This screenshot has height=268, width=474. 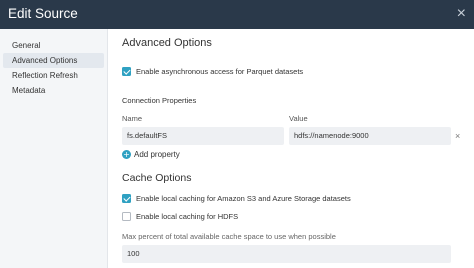 What do you see at coordinates (203, 136) in the screenshot?
I see `property-name-input: fs.defaultFS` at bounding box center [203, 136].